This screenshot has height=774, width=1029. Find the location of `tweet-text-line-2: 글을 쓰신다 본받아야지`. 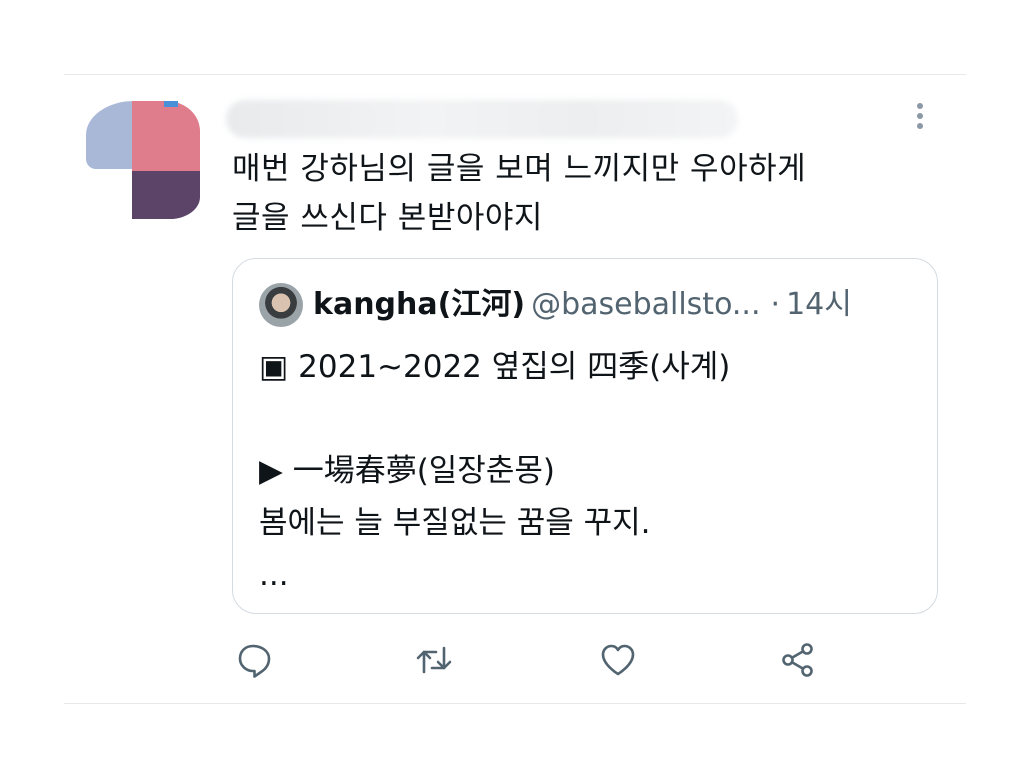

tweet-text-line-2: 글을 쓰신다 본받아야지 is located at coordinates (387, 218).